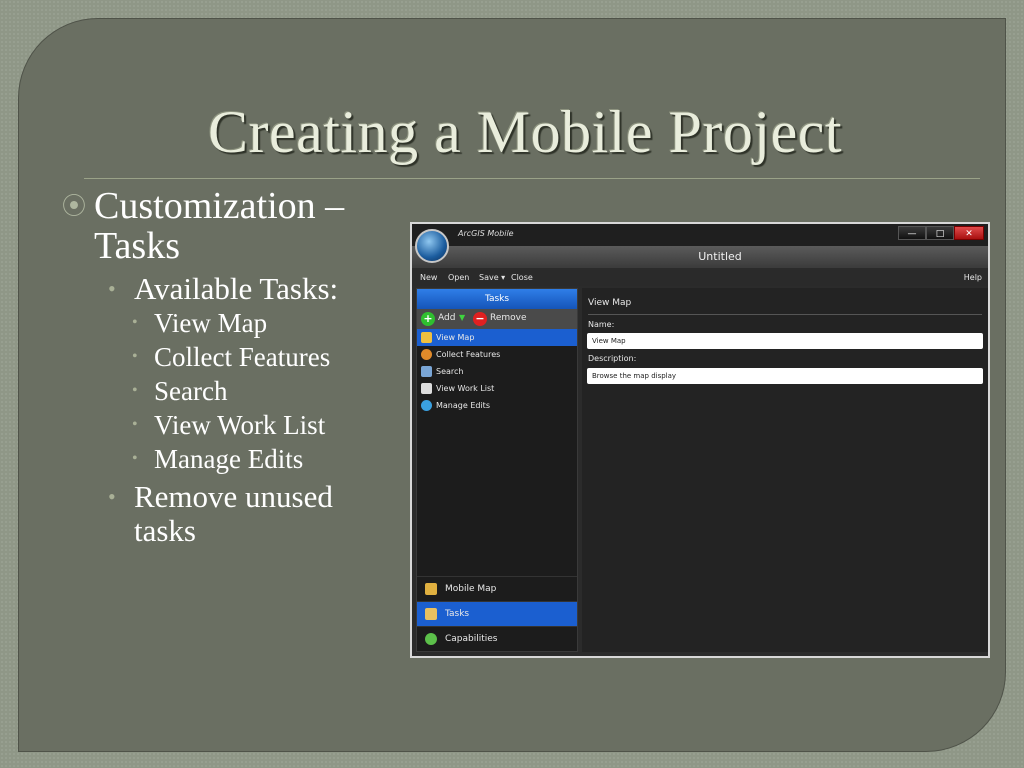 The image size is (1024, 768). I want to click on task-bullet: • View Map, so click(272, 323).